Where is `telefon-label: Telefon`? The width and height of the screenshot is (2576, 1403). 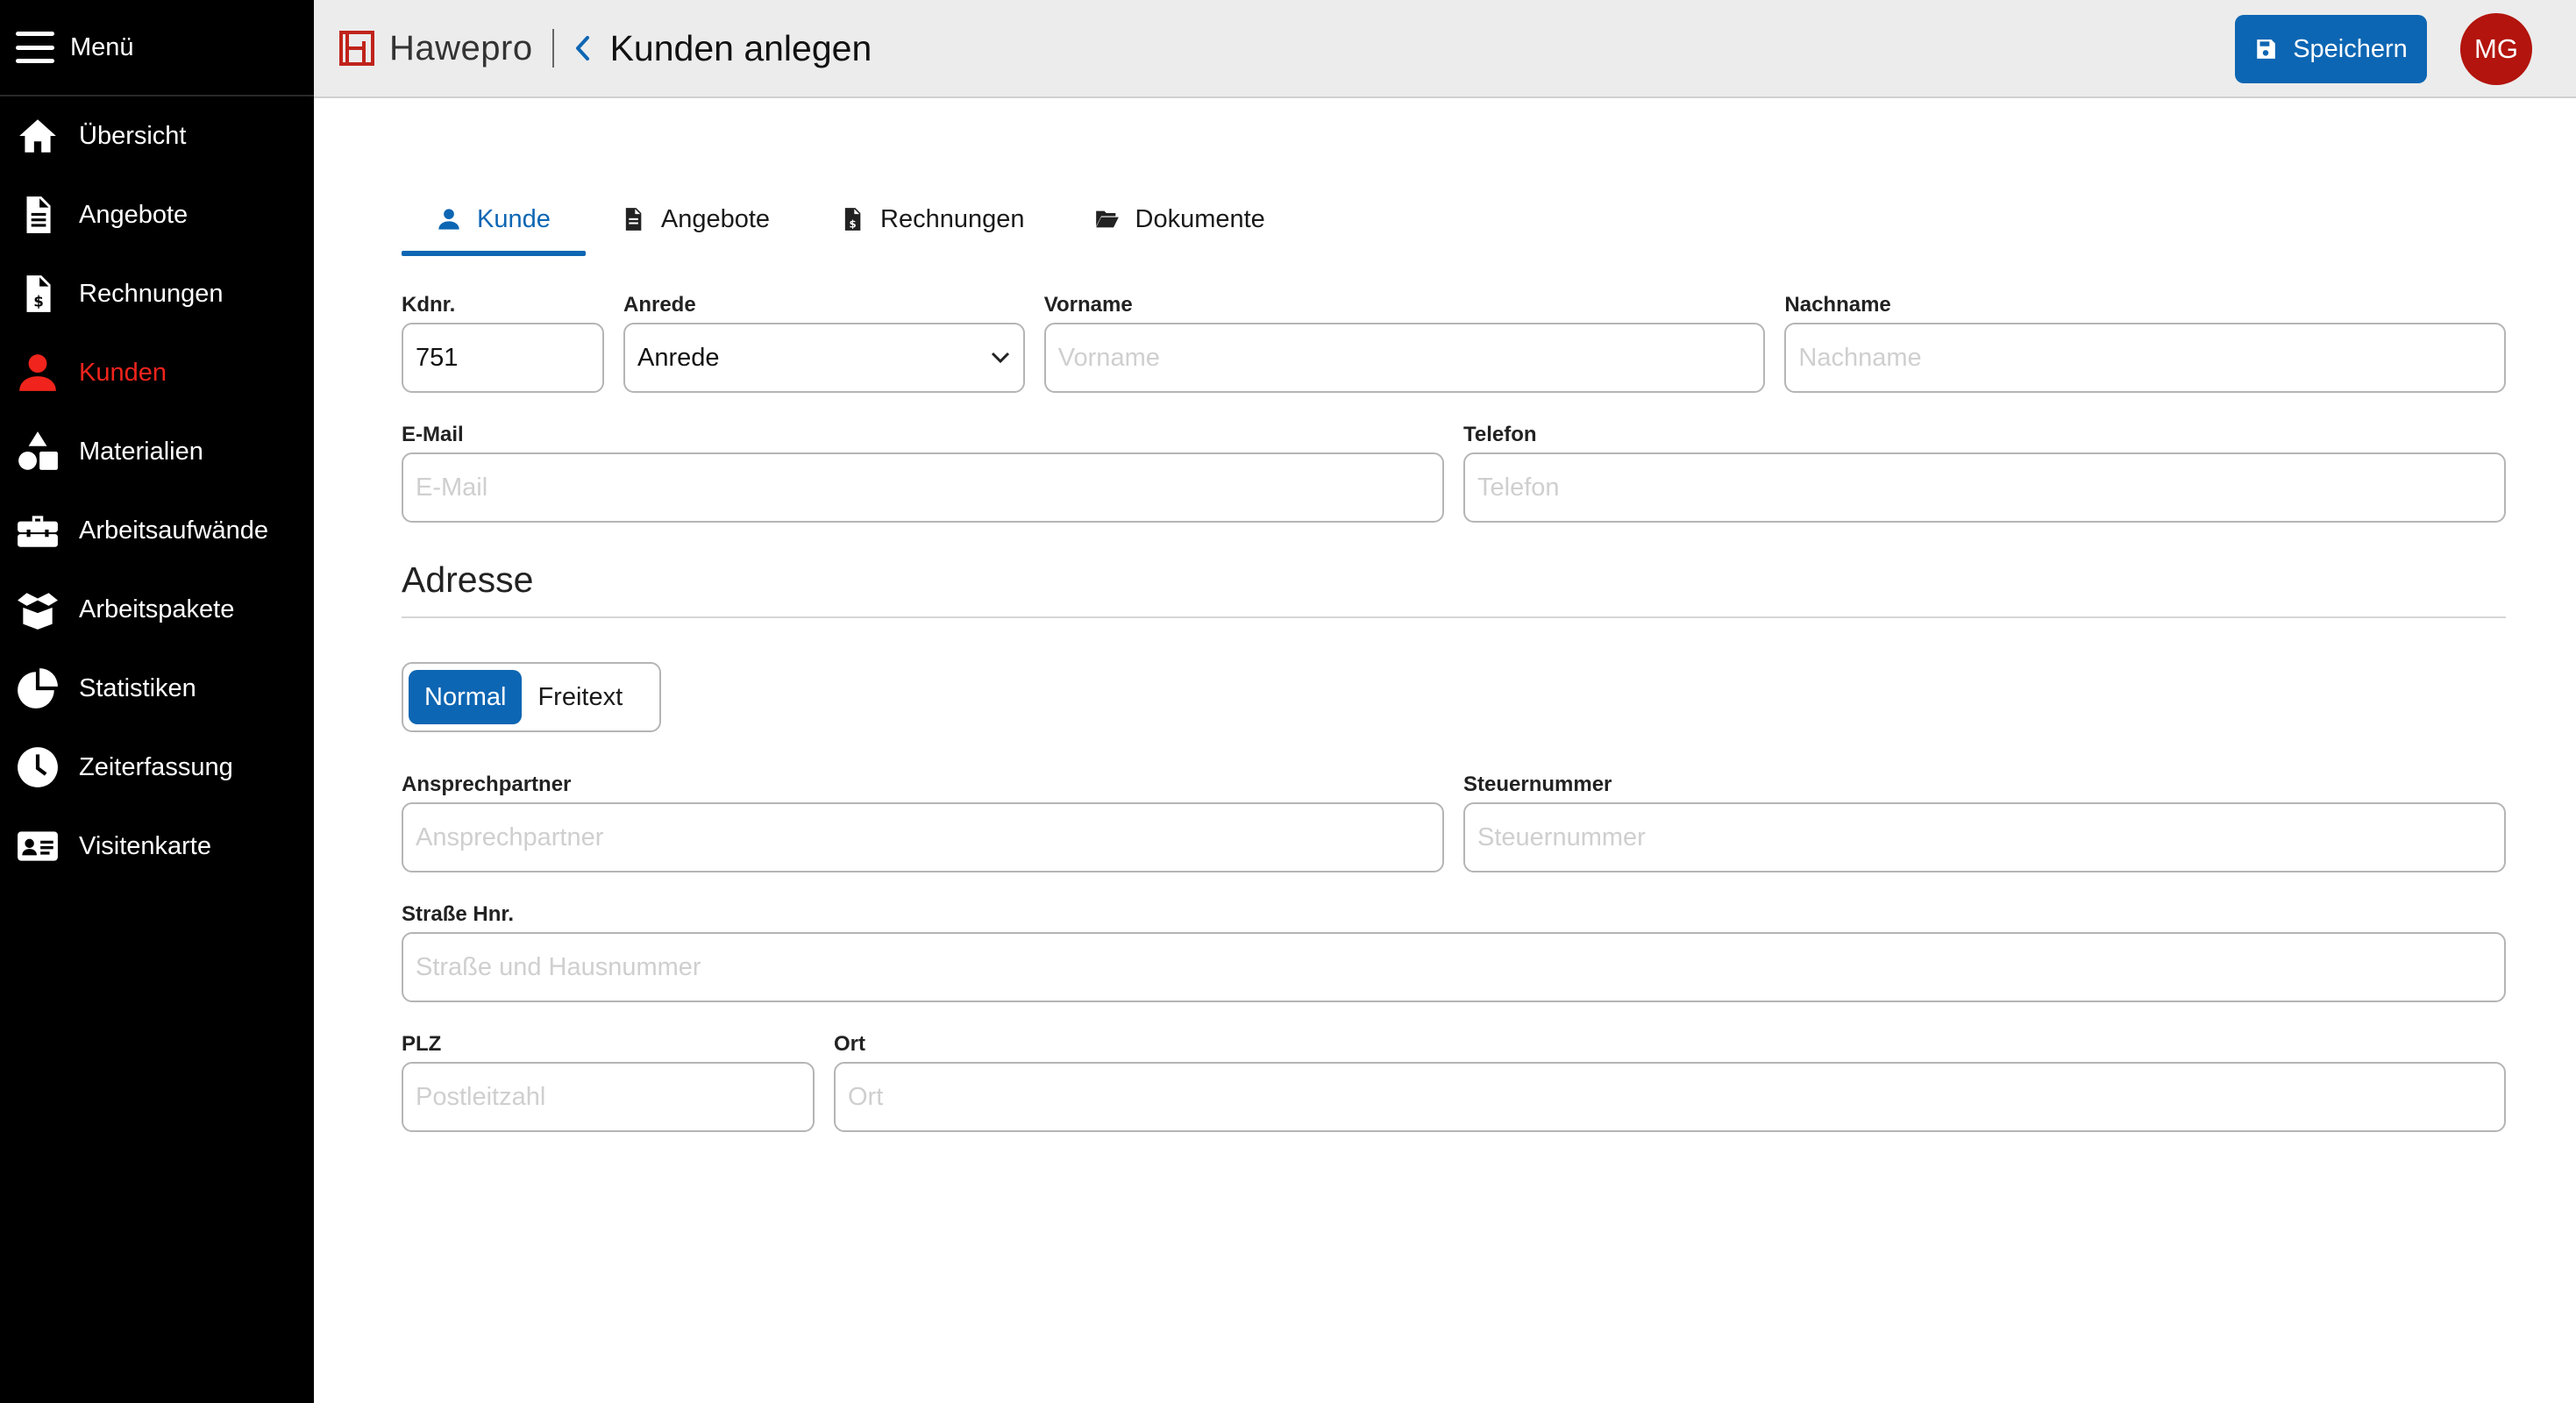
telefon-label: Telefon is located at coordinates (1500, 434).